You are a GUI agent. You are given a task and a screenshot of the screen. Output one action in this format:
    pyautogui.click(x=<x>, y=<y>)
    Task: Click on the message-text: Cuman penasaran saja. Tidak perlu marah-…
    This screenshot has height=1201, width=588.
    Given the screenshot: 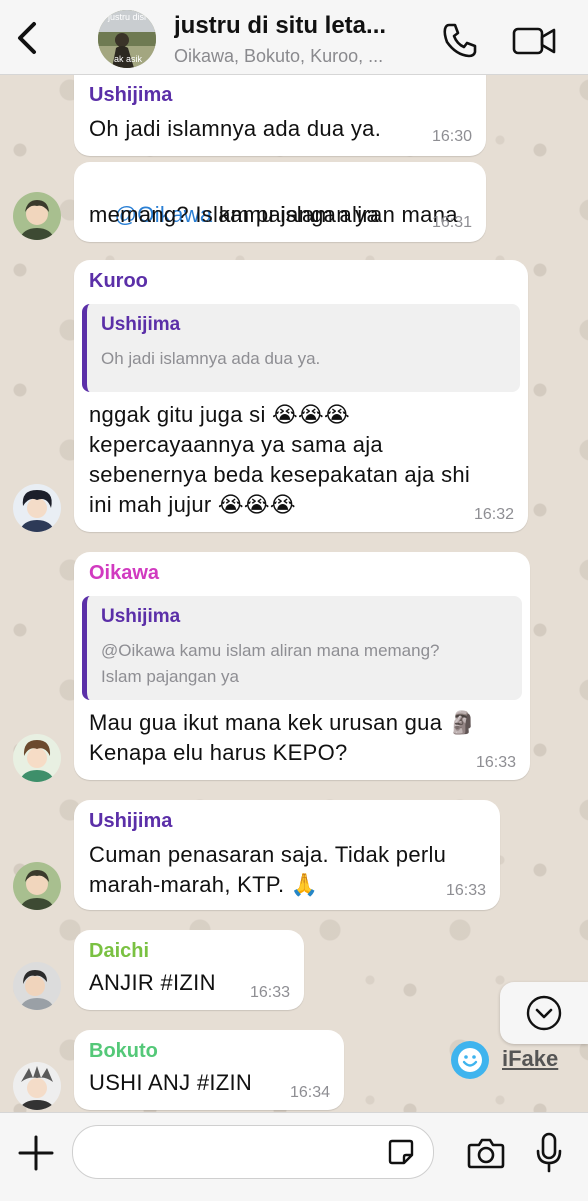 What is the action you would take?
    pyautogui.click(x=268, y=869)
    